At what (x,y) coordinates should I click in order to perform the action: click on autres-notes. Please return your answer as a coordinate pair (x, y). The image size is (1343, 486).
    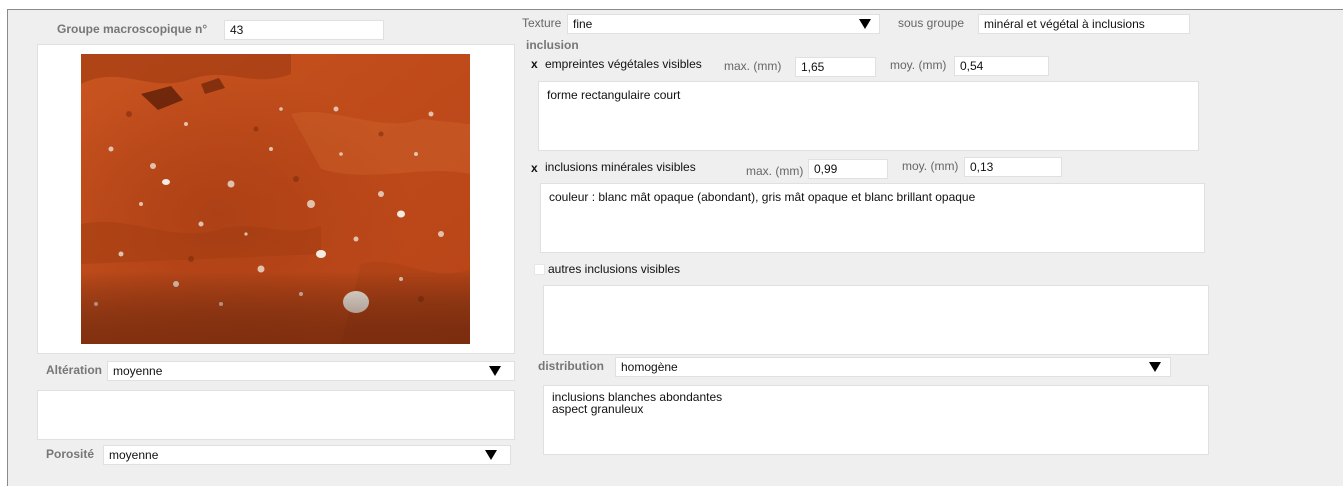
    Looking at the image, I should click on (876, 320).